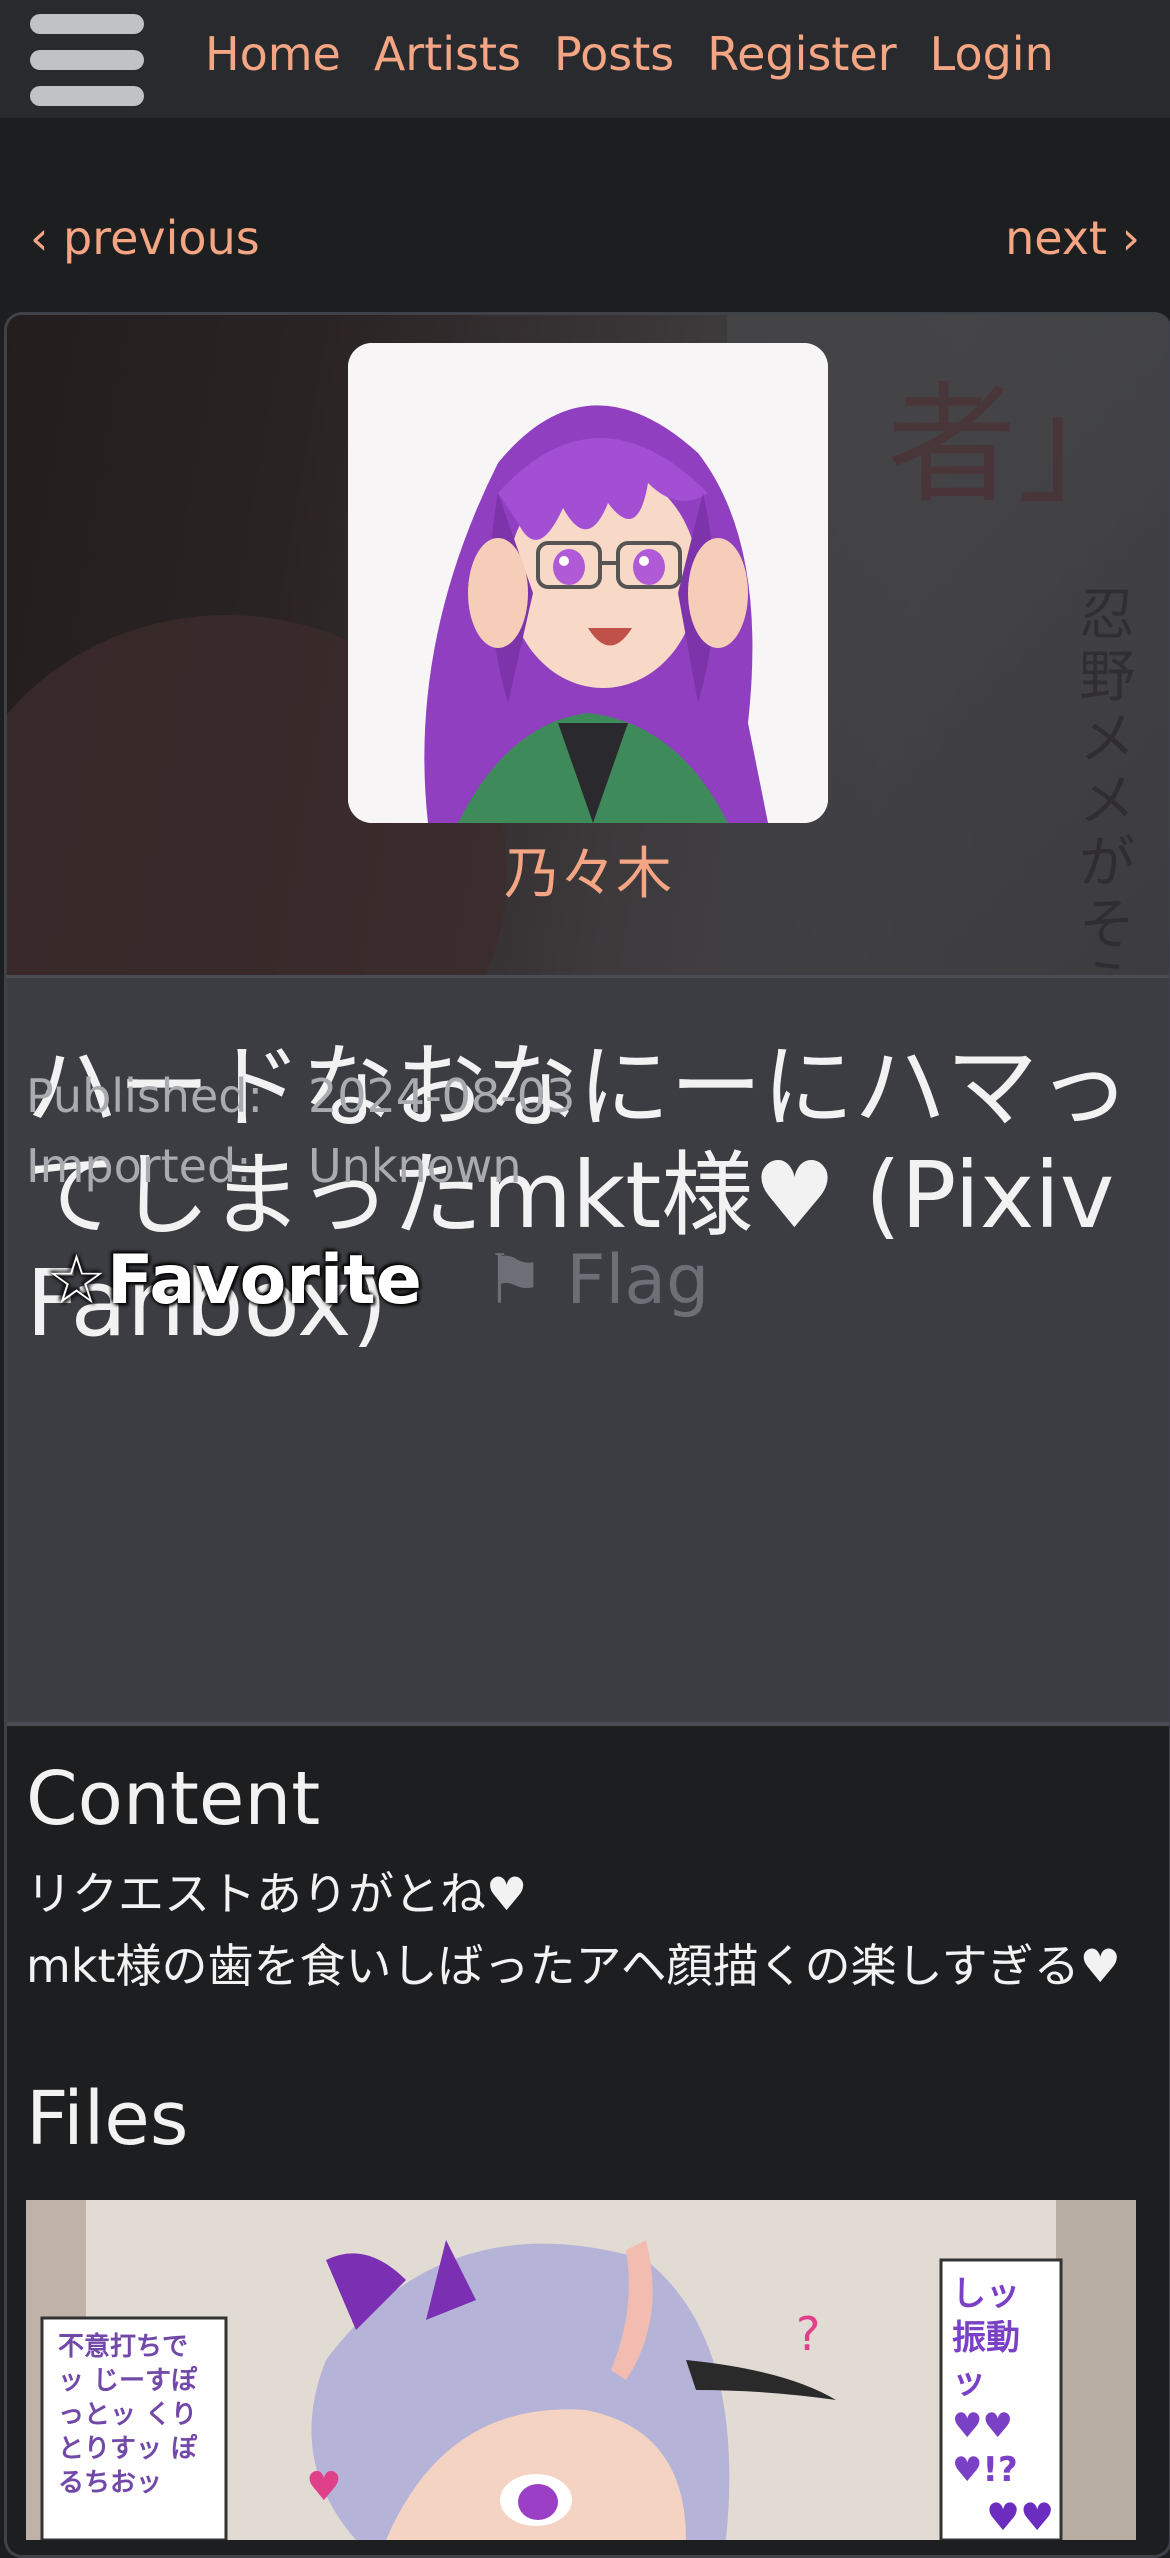 Image resolution: width=1170 pixels, height=2558 pixels. I want to click on top-navbar: Home Artists Posts Register Login, so click(585, 59).